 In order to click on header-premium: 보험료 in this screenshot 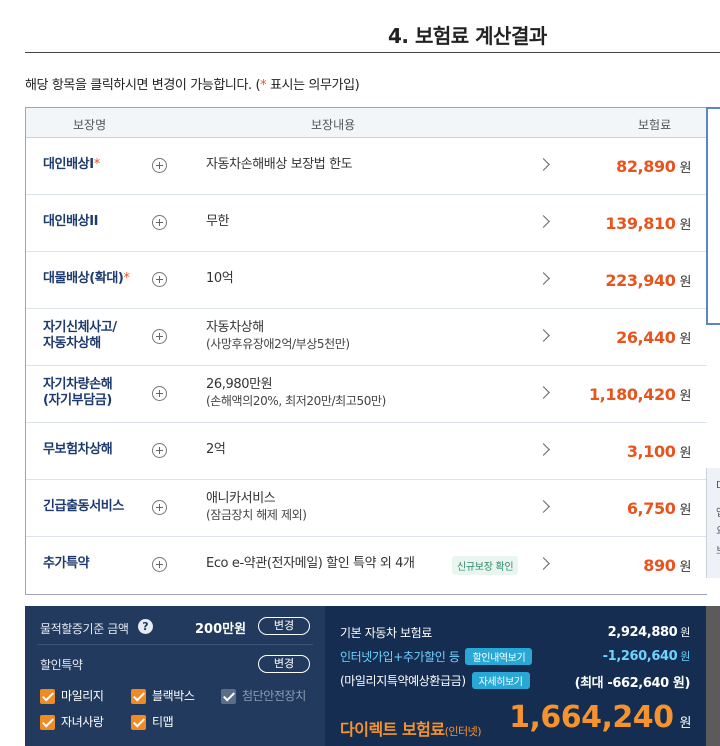, I will do `click(655, 125)`.